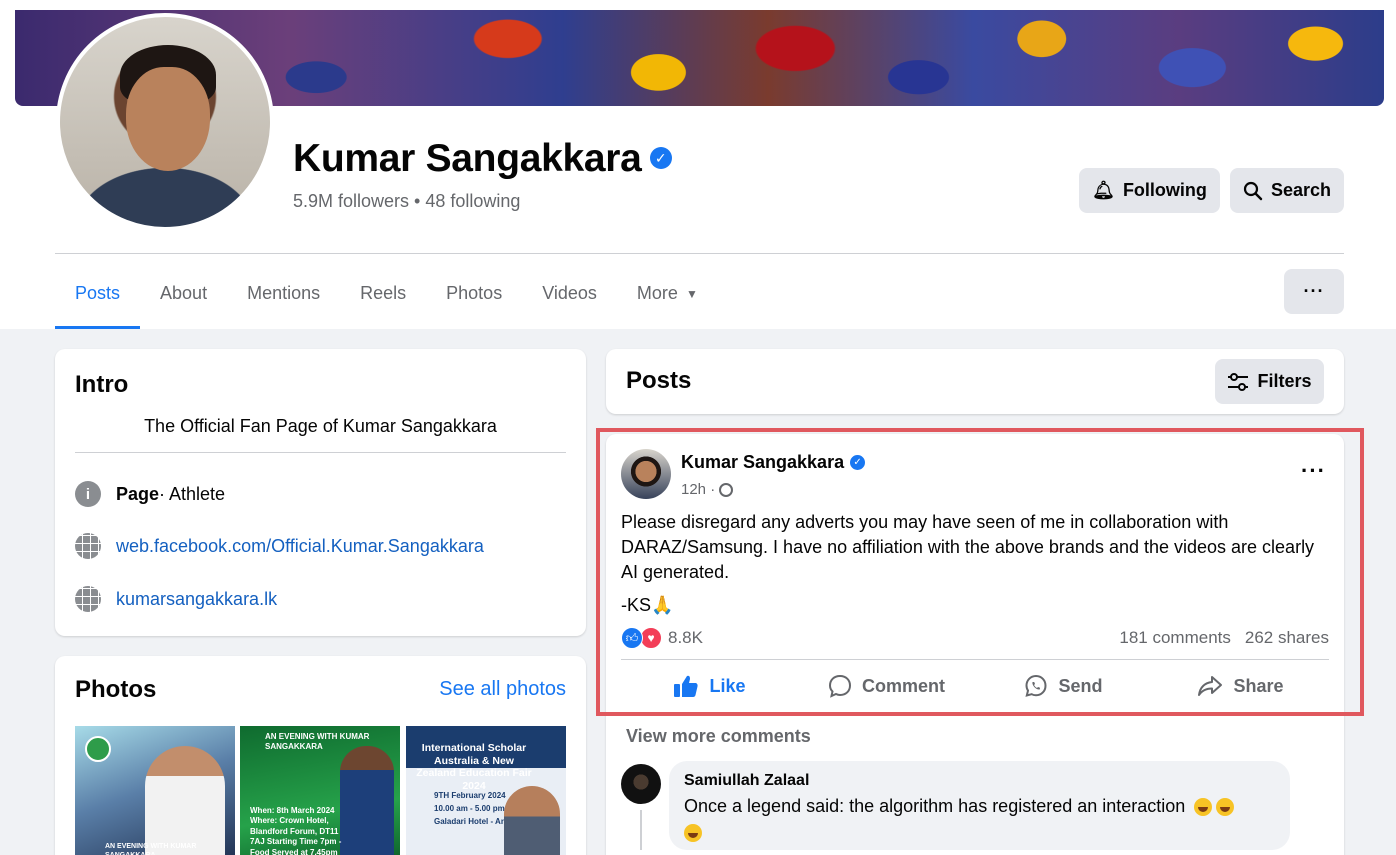 The width and height of the screenshot is (1396, 855). I want to click on bell-icon: 🔔︎, so click(1103, 190).